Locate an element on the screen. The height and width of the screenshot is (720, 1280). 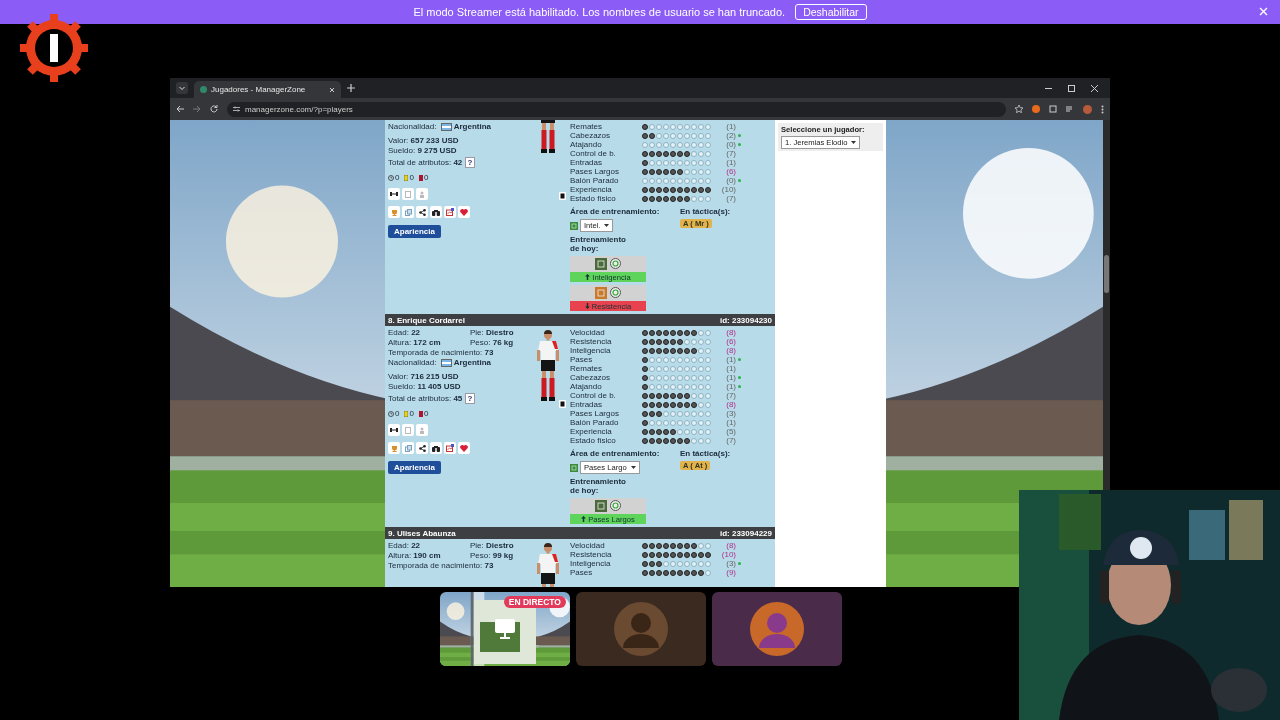
extension-icon is located at coordinates (1036, 109).